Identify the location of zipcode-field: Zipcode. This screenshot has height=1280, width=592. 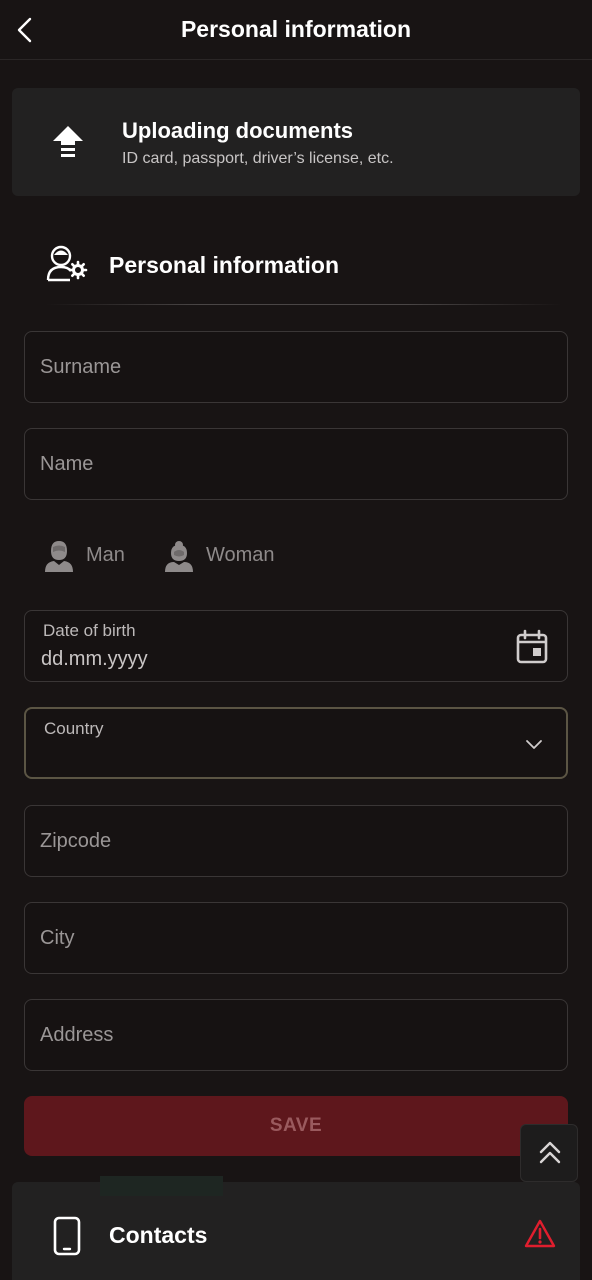
(296, 841).